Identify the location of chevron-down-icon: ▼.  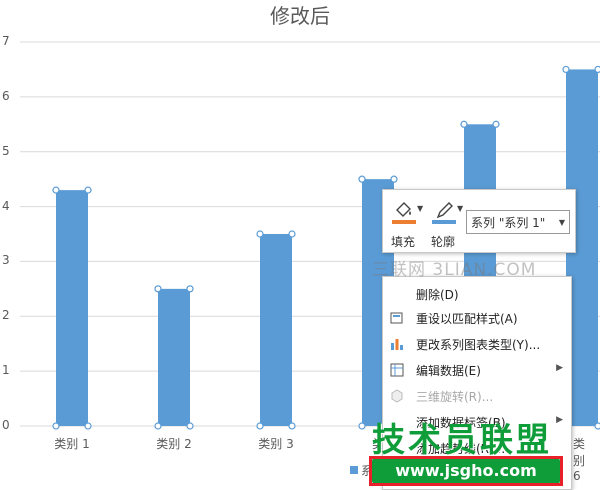
(562, 223).